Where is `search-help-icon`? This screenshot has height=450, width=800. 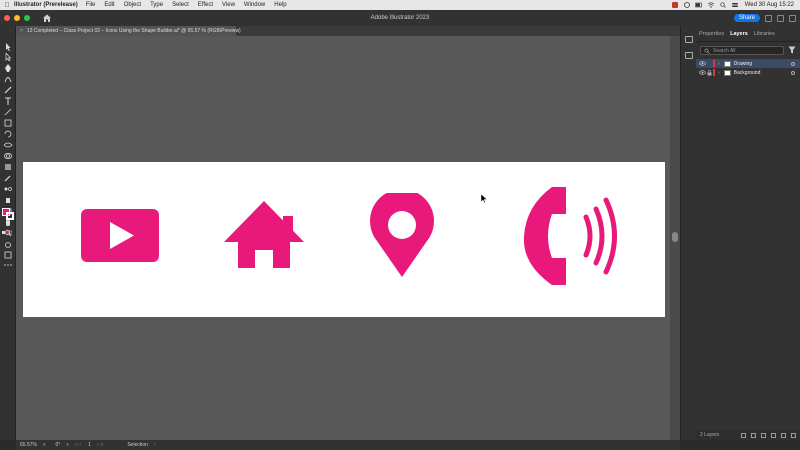 search-help-icon is located at coordinates (780, 18).